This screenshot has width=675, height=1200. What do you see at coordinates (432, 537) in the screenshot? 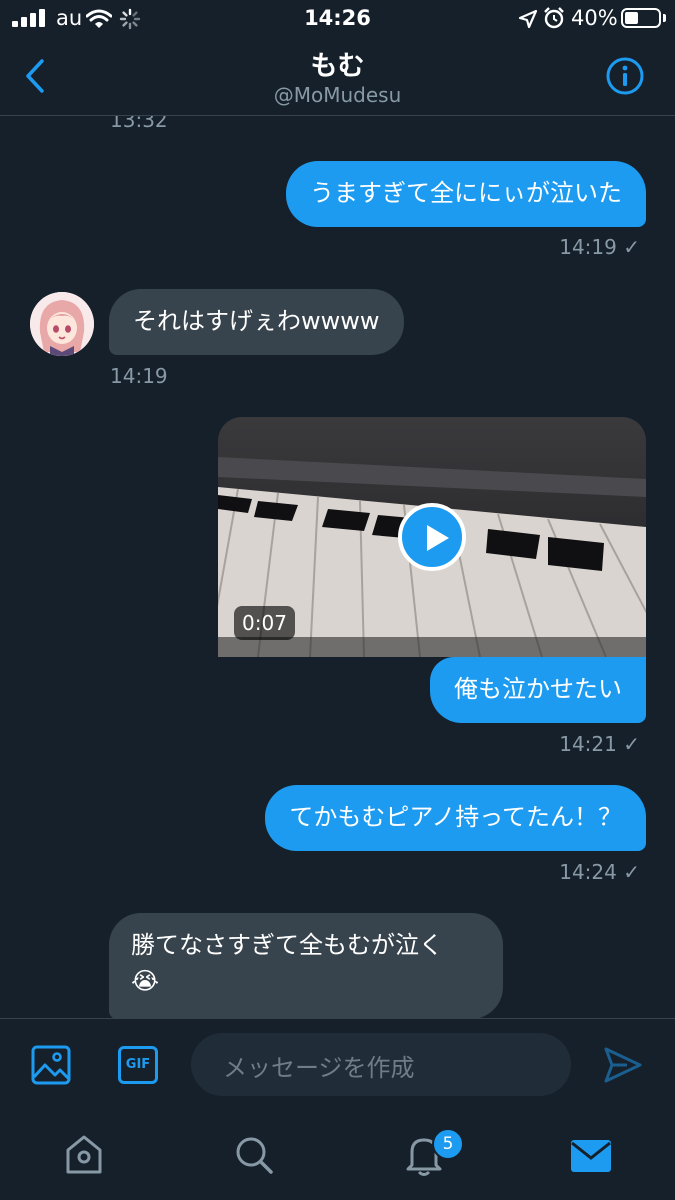
I see `play-button` at bounding box center [432, 537].